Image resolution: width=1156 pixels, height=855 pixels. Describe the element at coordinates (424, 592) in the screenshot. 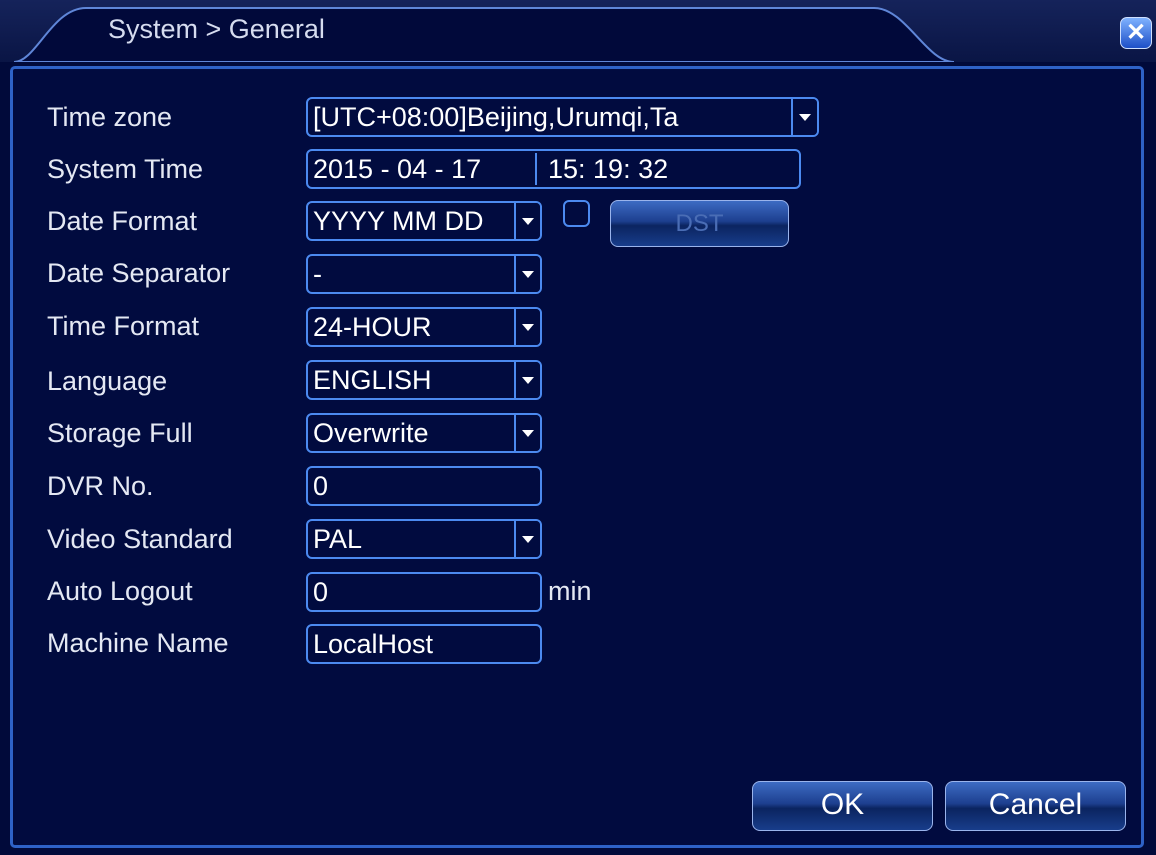

I see `auto-logout-input: 0` at that location.